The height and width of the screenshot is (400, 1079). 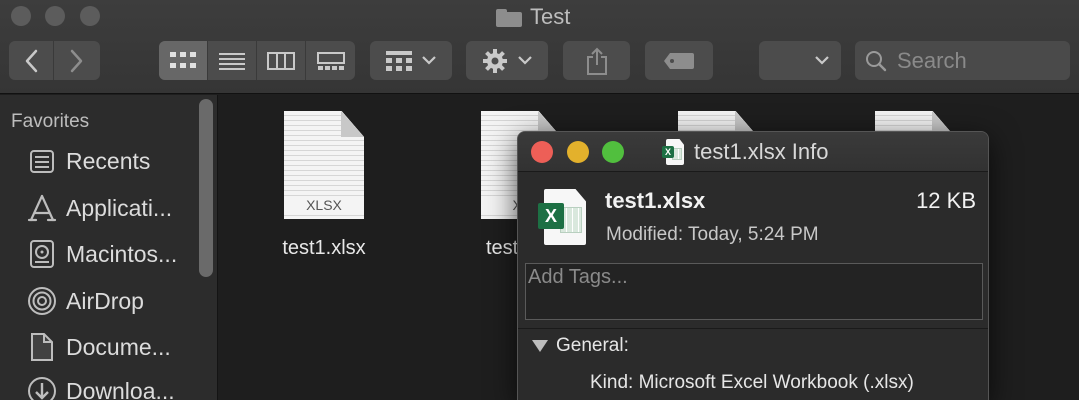 What do you see at coordinates (977, 60) in the screenshot?
I see `search-input` at bounding box center [977, 60].